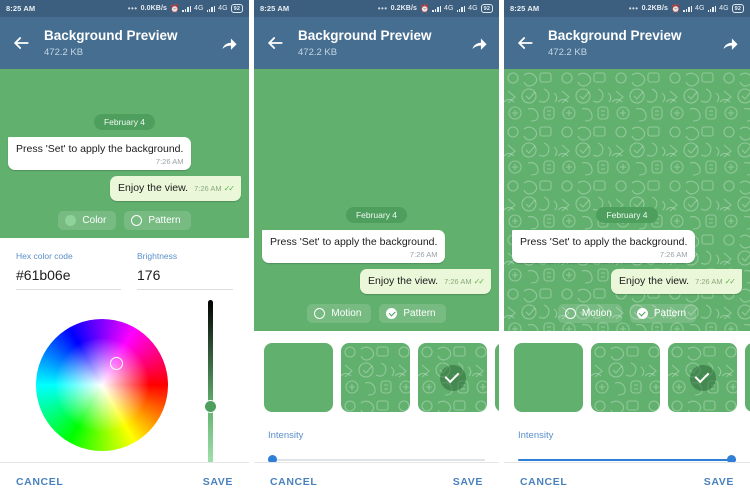 The image size is (750, 500). Describe the element at coordinates (730, 281) in the screenshot. I see `double-check-icon: ✓✓` at that location.